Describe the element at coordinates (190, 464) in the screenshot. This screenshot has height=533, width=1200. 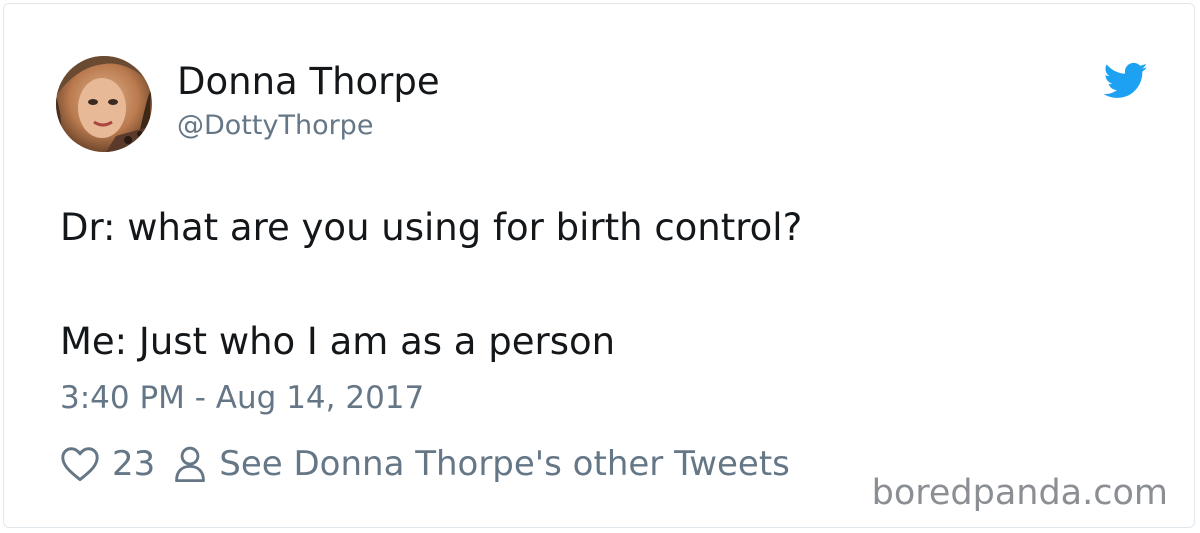
I see `person-icon` at that location.